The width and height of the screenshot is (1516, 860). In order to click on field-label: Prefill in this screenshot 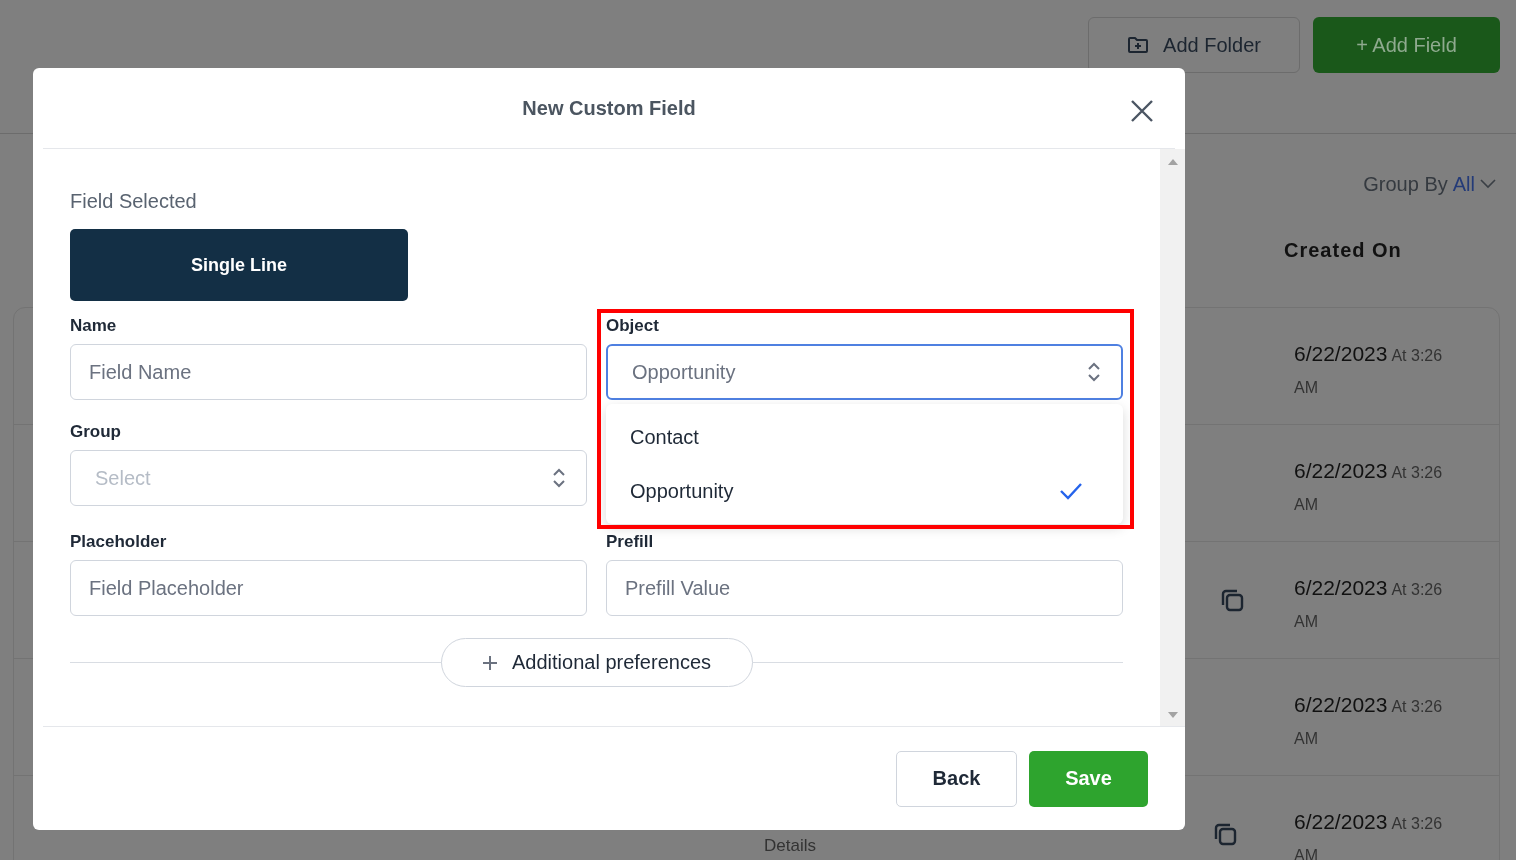, I will do `click(630, 542)`.